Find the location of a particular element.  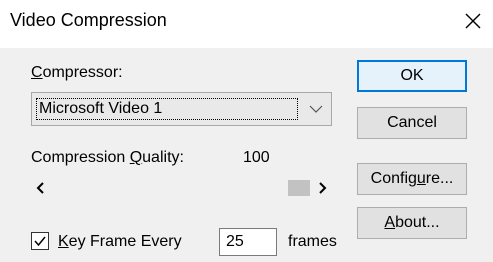

dialog-title: Video Compression is located at coordinates (88, 20).